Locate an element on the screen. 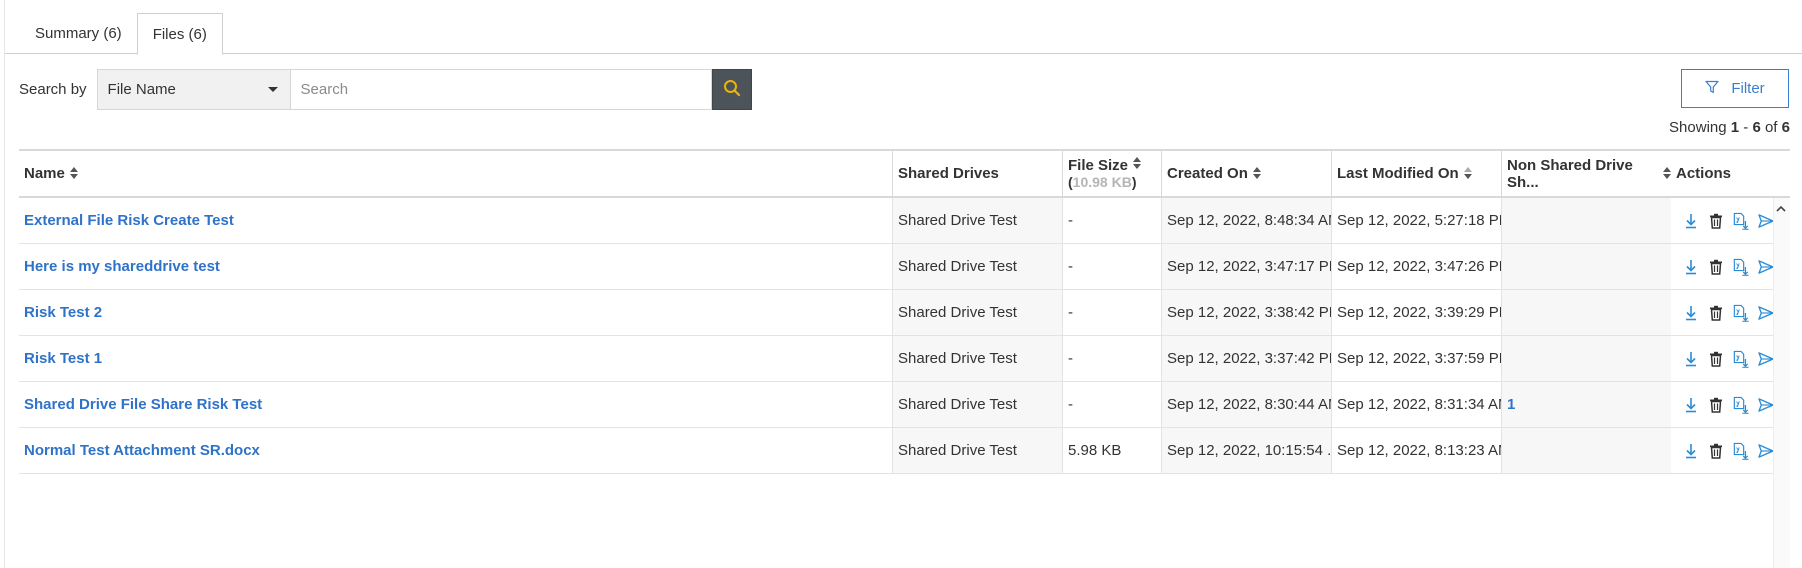  file-name-link: Risk Test 1 is located at coordinates (63, 358).